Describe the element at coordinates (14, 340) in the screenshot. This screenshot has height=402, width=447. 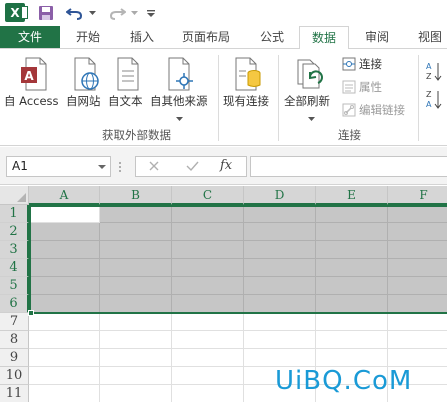
I see `row-header-8: 8` at that location.